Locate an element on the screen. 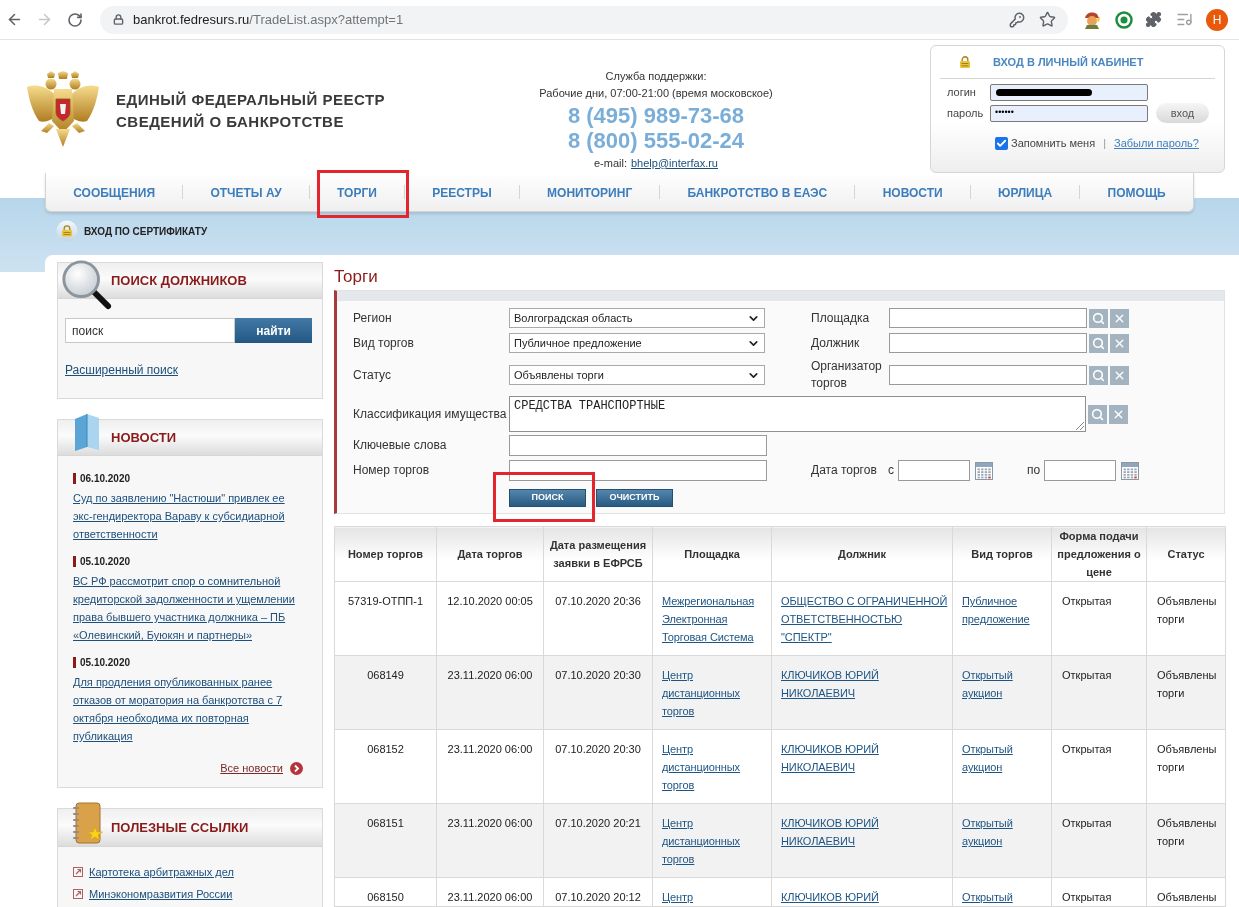 The width and height of the screenshot is (1239, 907). field-label: Регион is located at coordinates (373, 318).